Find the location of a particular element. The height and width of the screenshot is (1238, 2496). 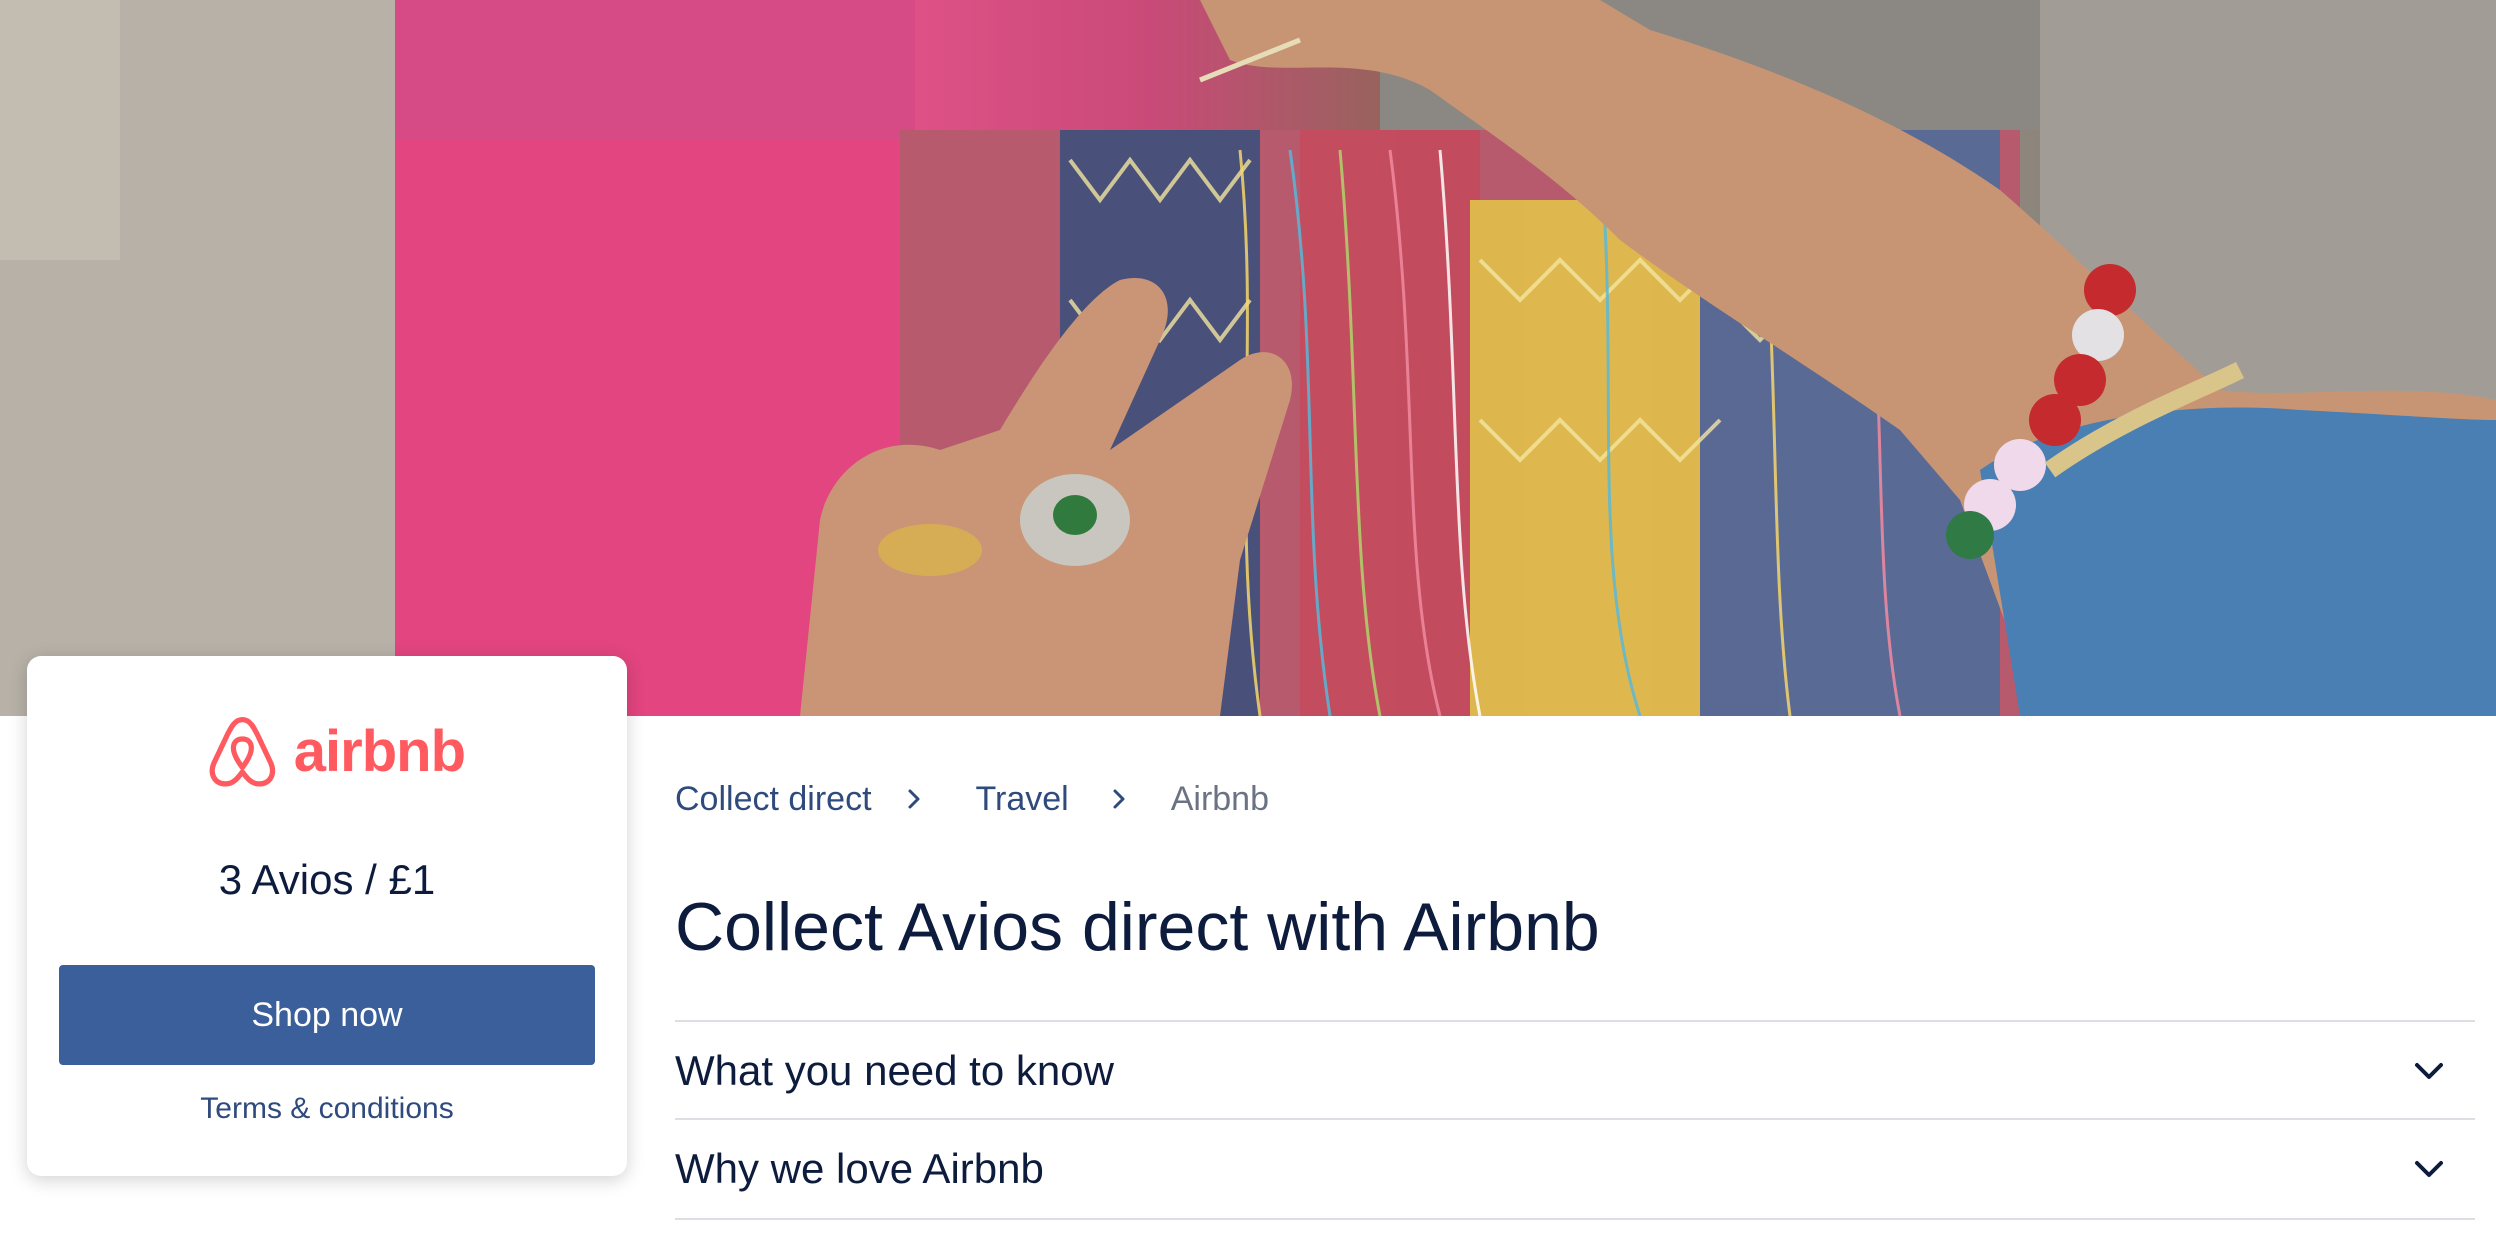

accordion-what-you-need-to-know: What you need to know is located at coordinates (1575, 1070).